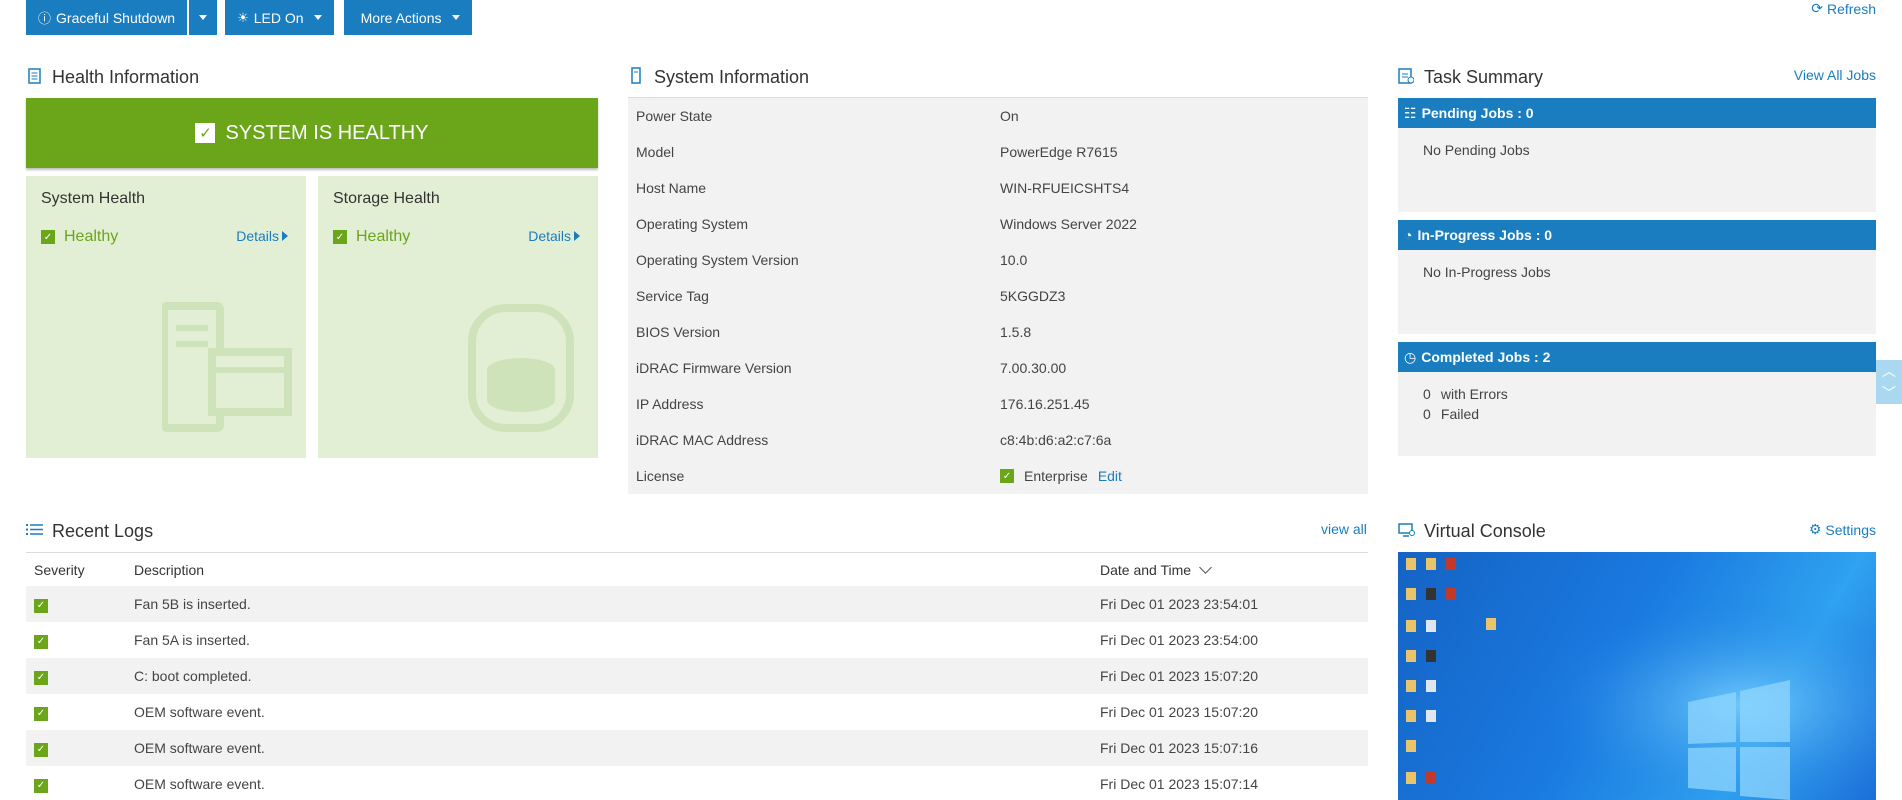  I want to click on status-text: Healthy, so click(91, 236).